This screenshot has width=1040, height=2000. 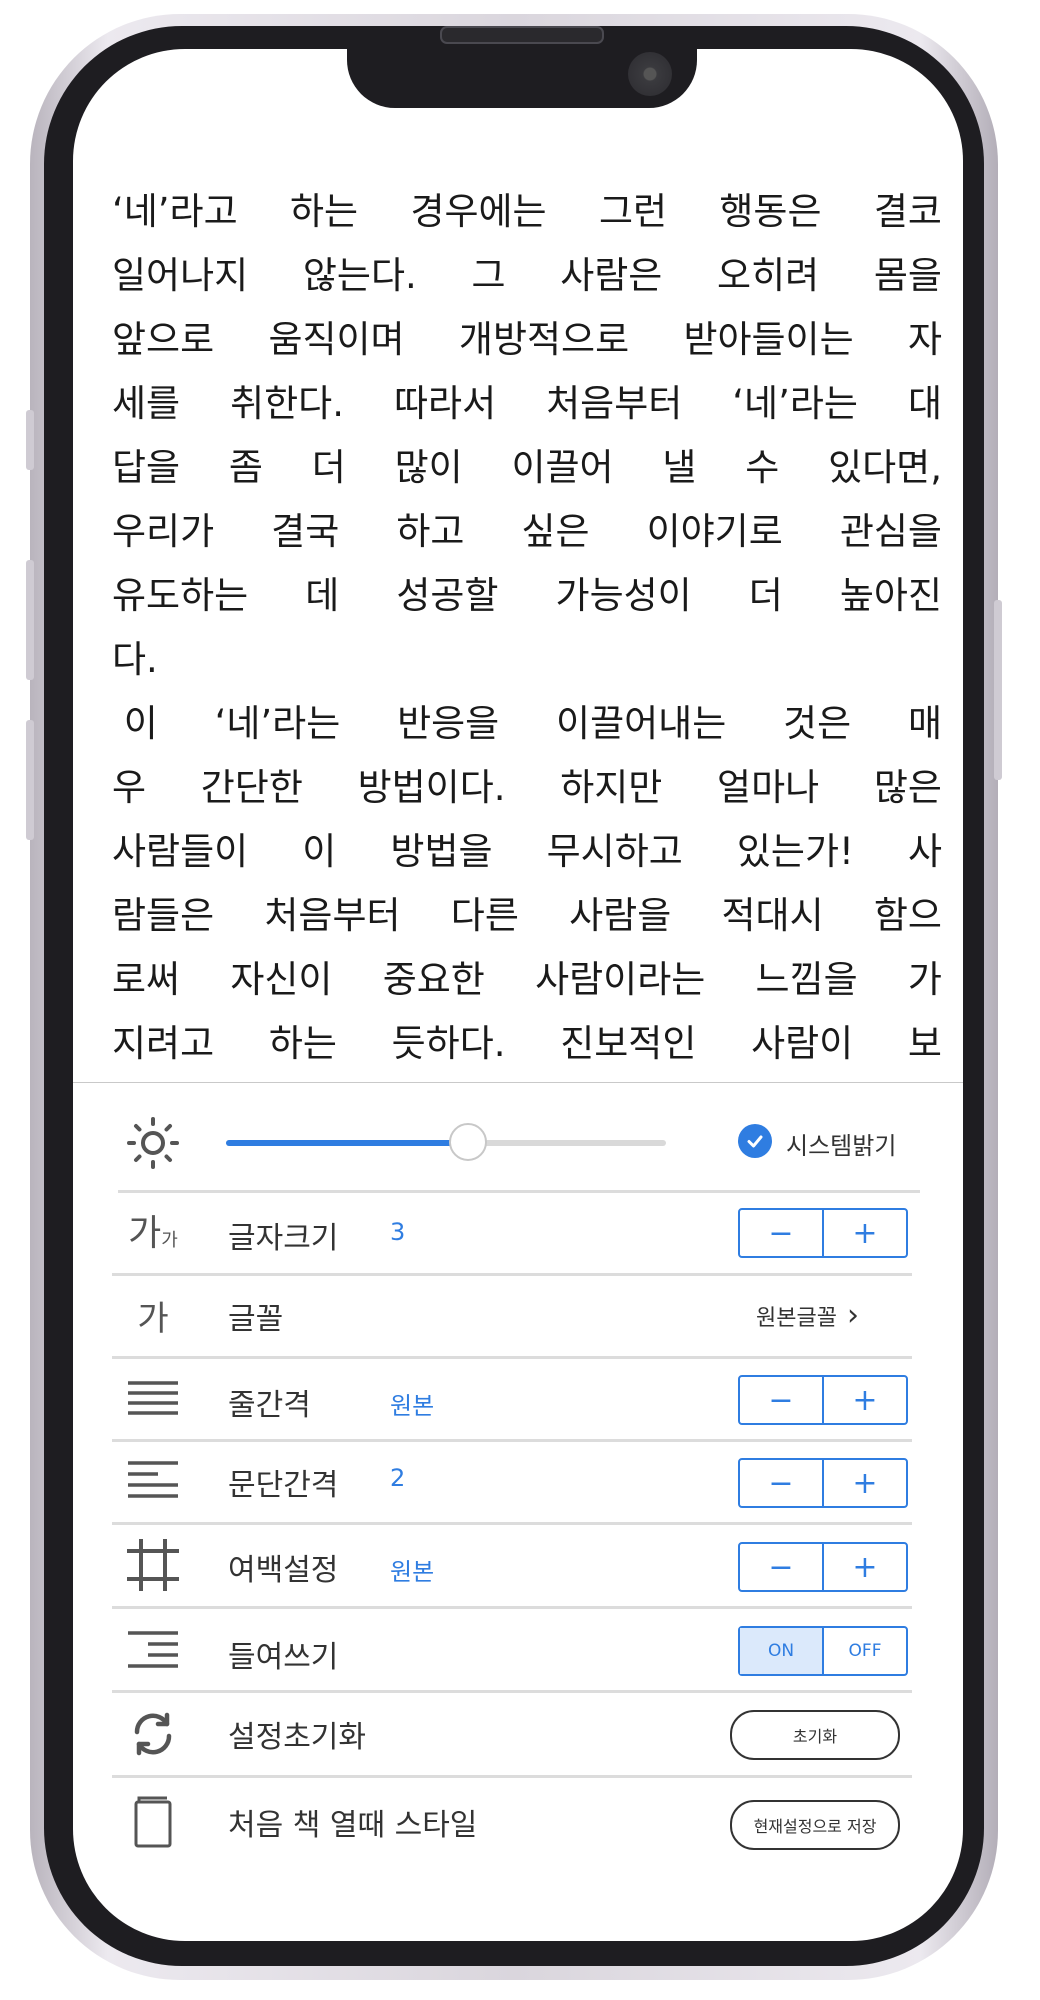 What do you see at coordinates (865, 1483) in the screenshot?
I see `paragraph-spacing-increase-button: +` at bounding box center [865, 1483].